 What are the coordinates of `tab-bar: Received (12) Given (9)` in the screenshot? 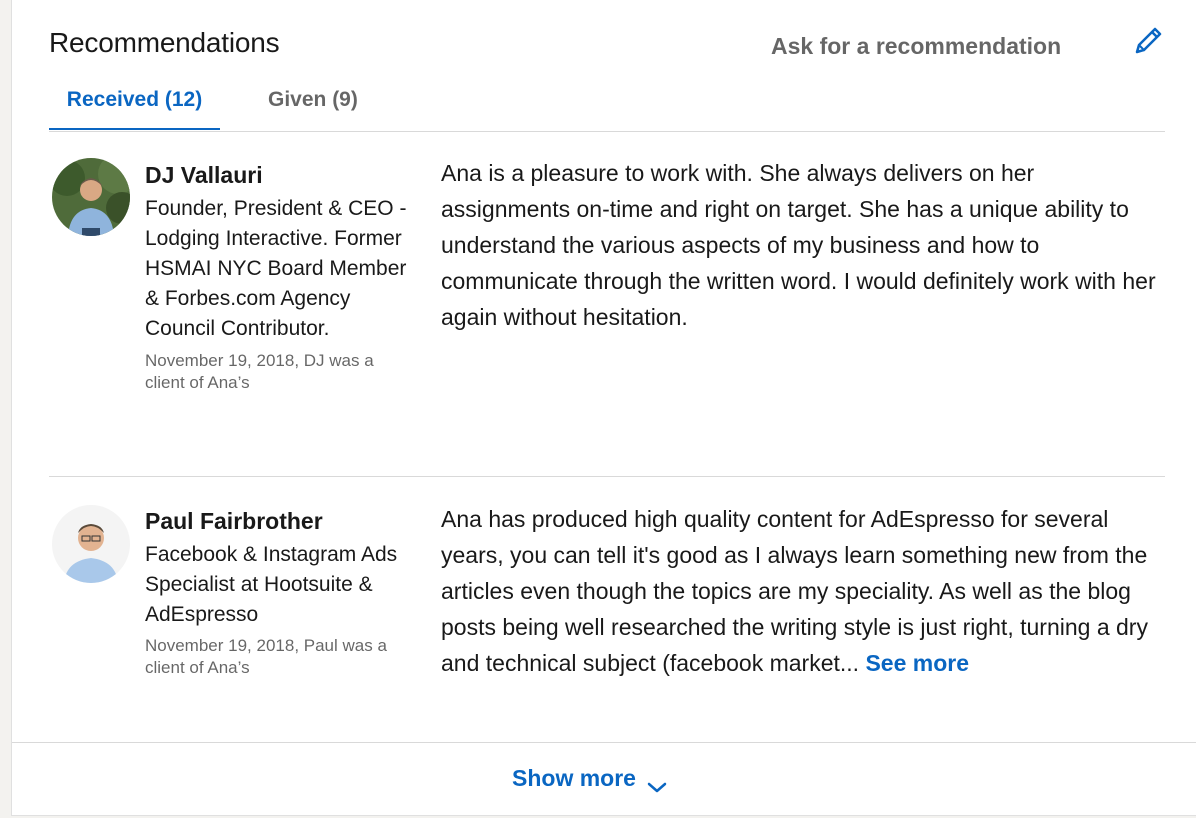 It's located at (607, 108).